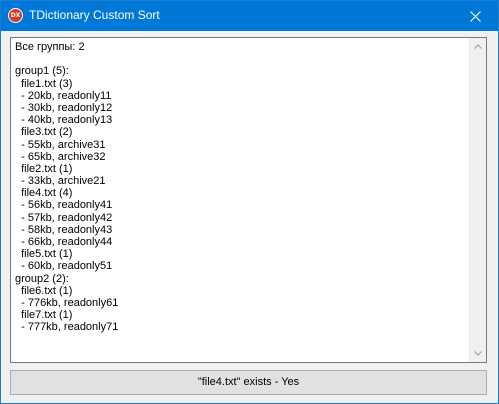 This screenshot has height=404, width=499. I want to click on memo-line: - 57kb, readonly42, so click(64, 217).